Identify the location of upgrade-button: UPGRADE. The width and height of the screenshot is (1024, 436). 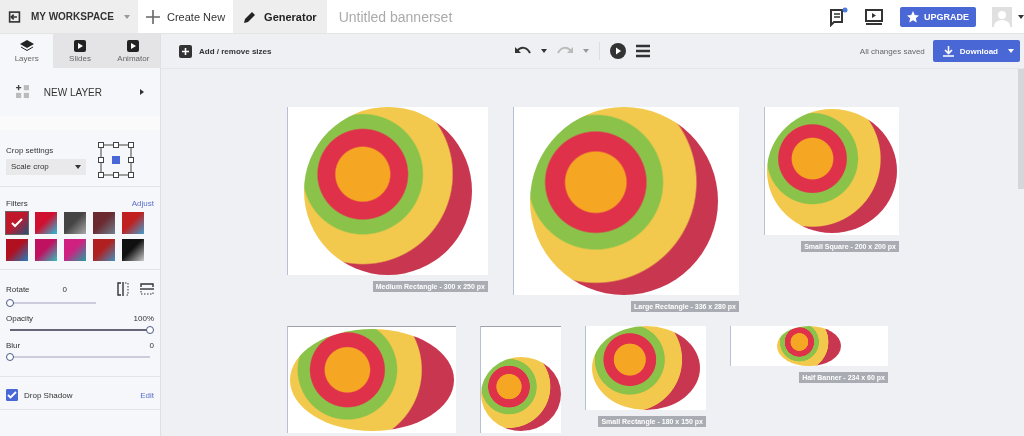
(938, 16).